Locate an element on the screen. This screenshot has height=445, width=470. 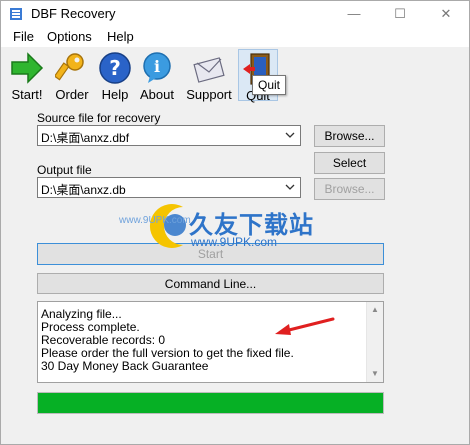
close-button: ✕ is located at coordinates (446, 14).